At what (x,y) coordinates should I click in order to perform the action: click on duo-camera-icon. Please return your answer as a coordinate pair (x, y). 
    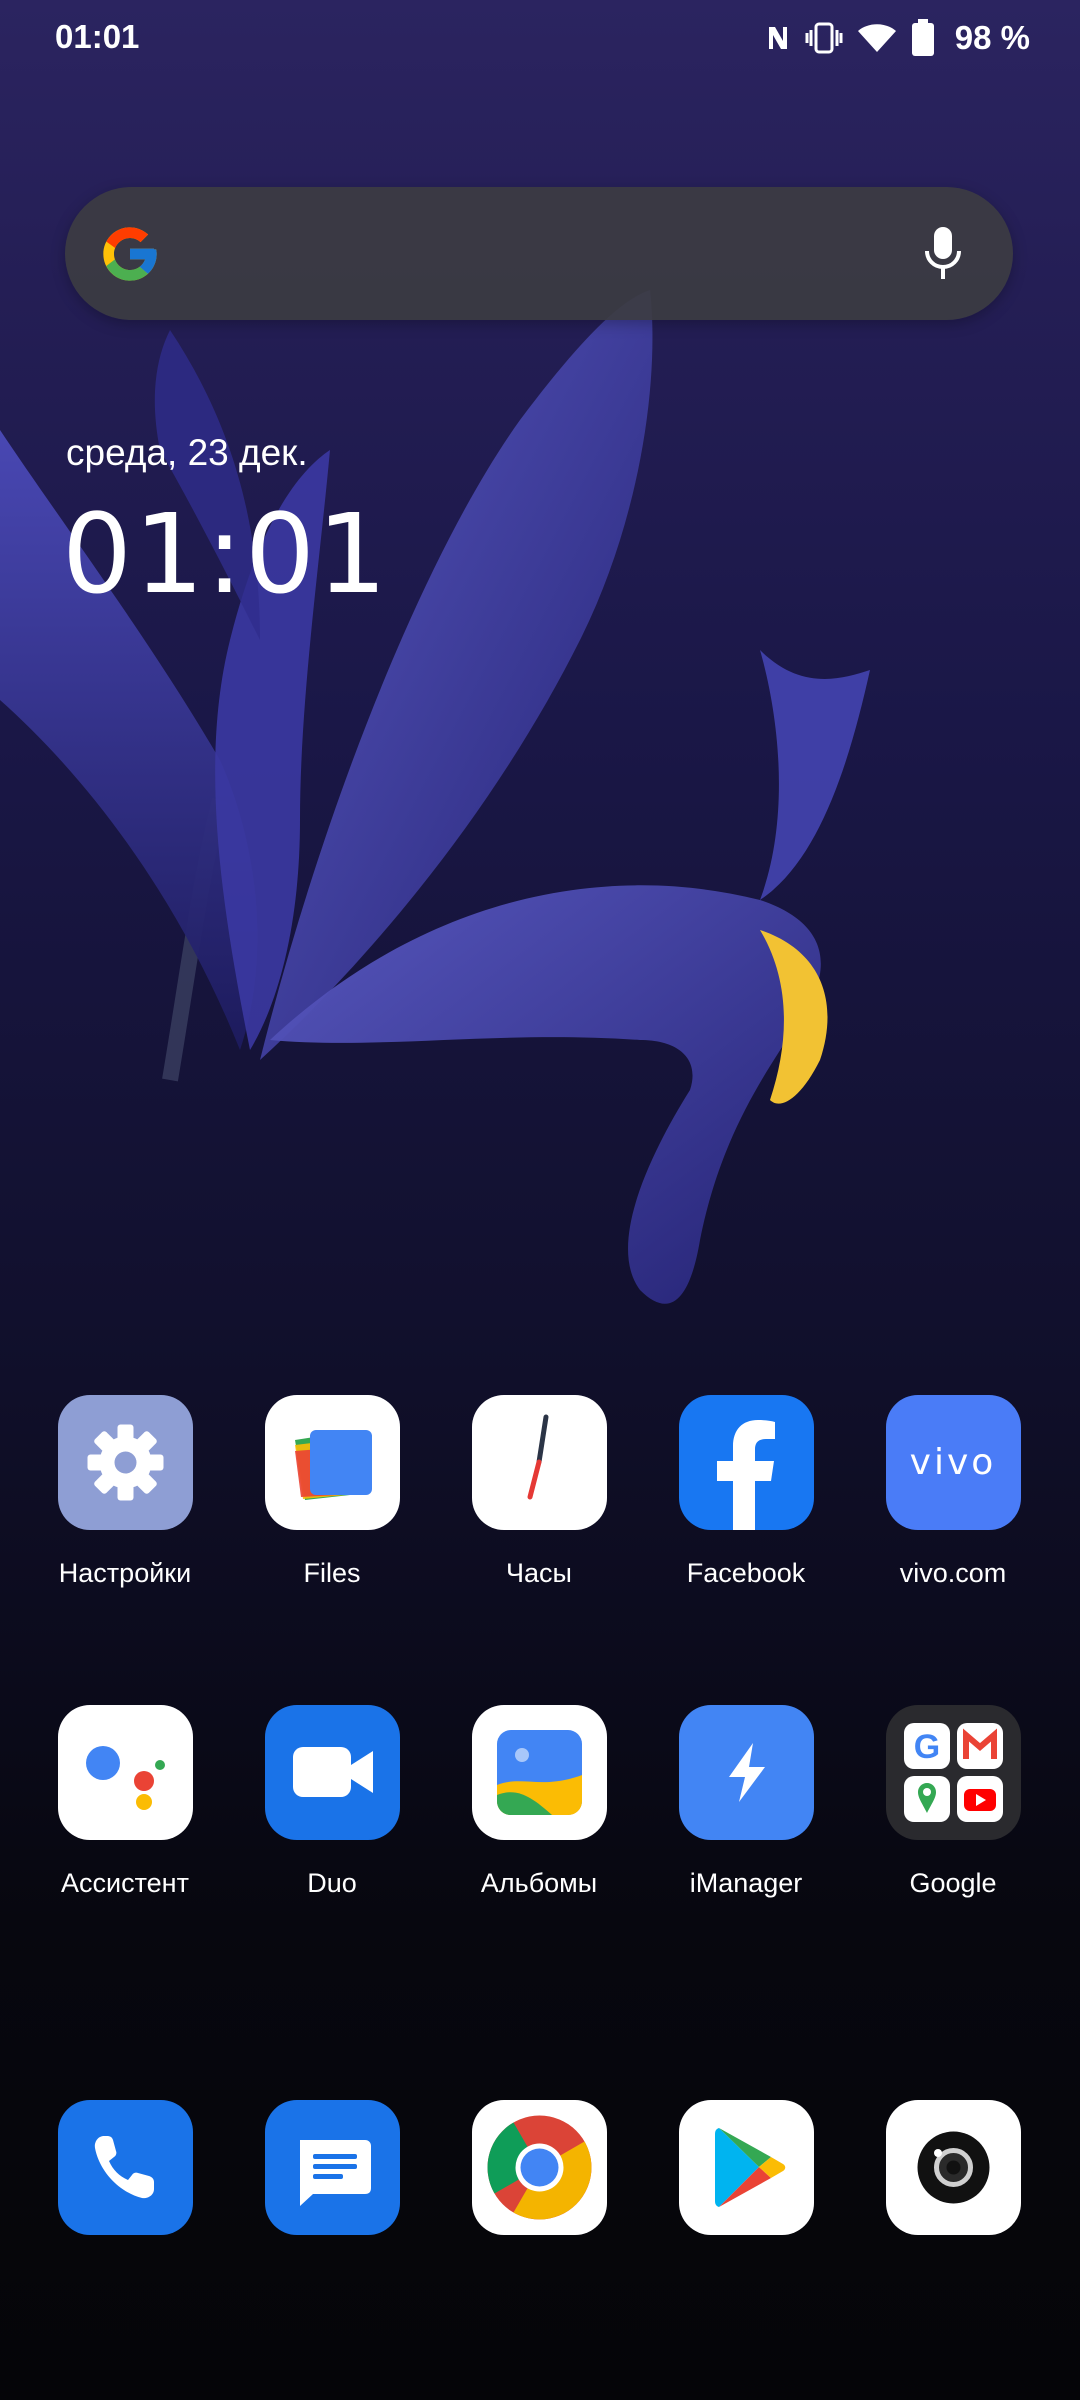
    Looking at the image, I should click on (332, 1772).